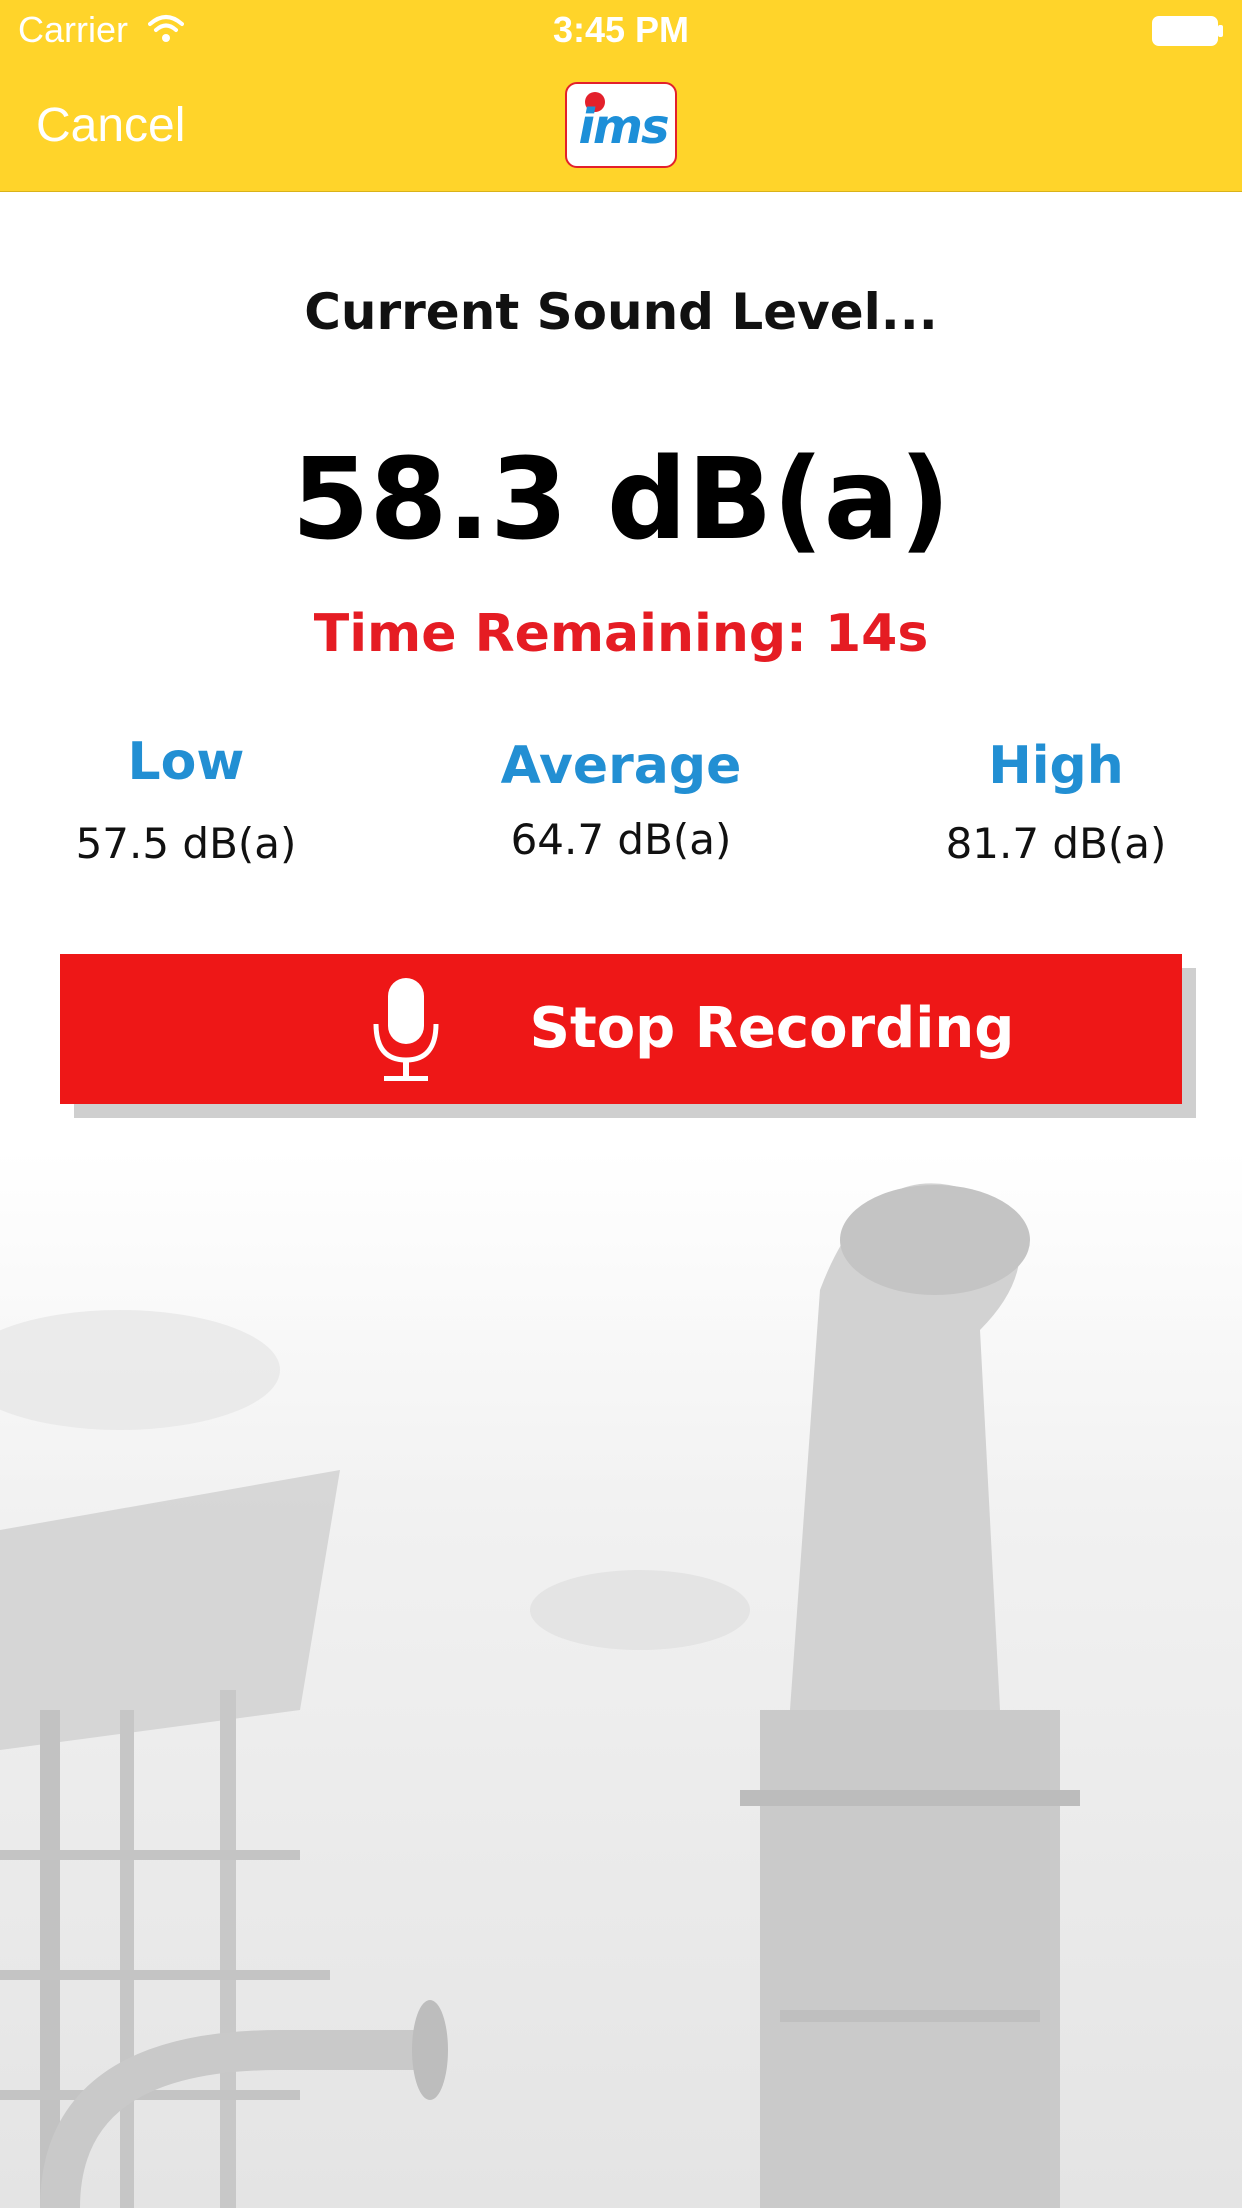  Describe the element at coordinates (621, 500) in the screenshot. I see `current-sound-level: 58.3 dB(a)` at that location.